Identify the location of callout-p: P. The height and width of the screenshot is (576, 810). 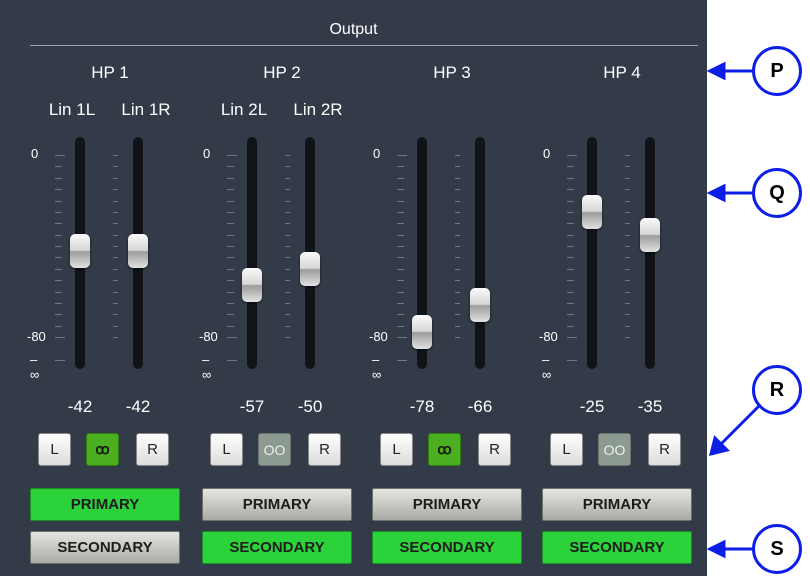
(777, 71).